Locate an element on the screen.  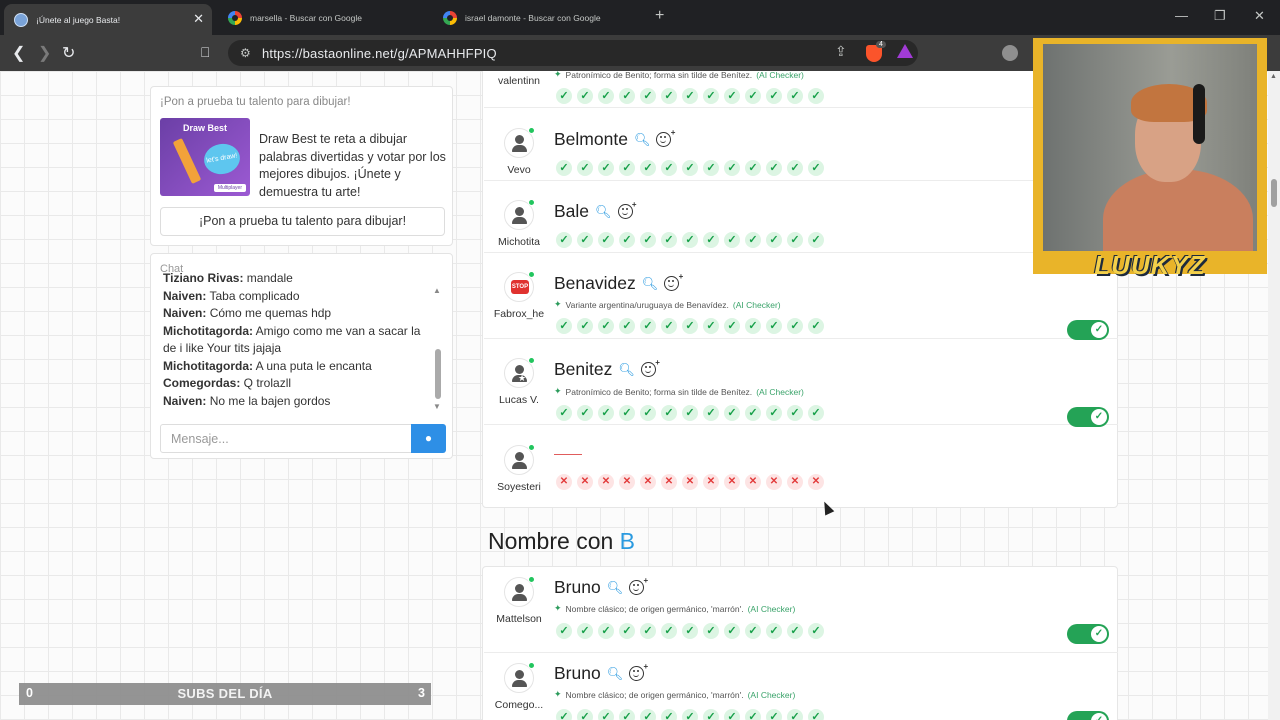
chat-text: mandale is located at coordinates (268, 278).